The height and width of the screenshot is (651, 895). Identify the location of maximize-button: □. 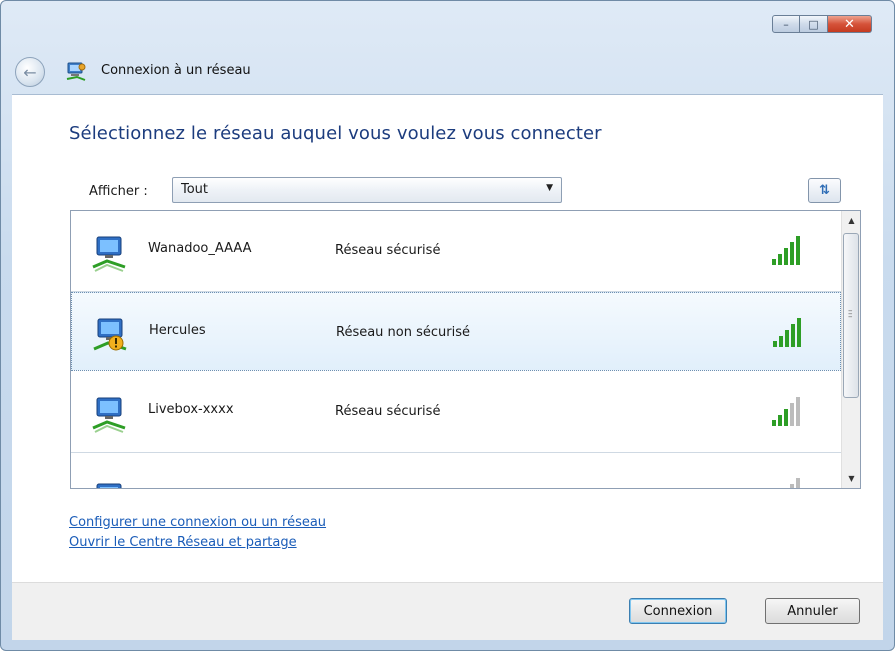
(814, 24).